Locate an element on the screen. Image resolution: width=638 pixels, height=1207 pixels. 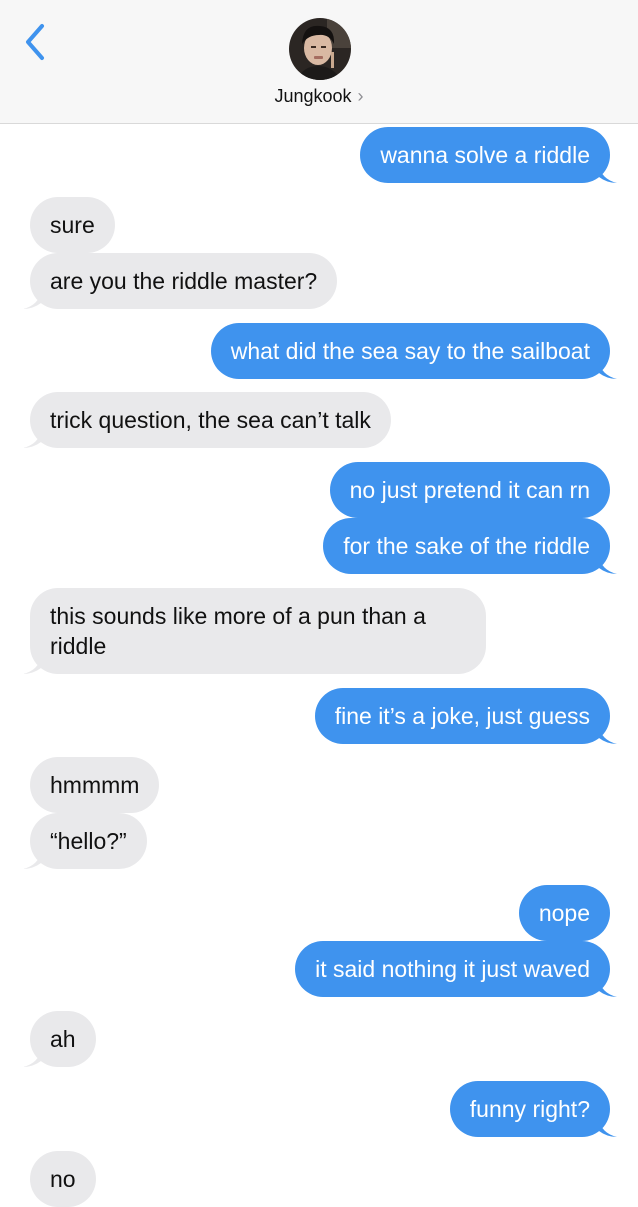
message-bubble-received: are you the riddle master? is located at coordinates (180, 281).